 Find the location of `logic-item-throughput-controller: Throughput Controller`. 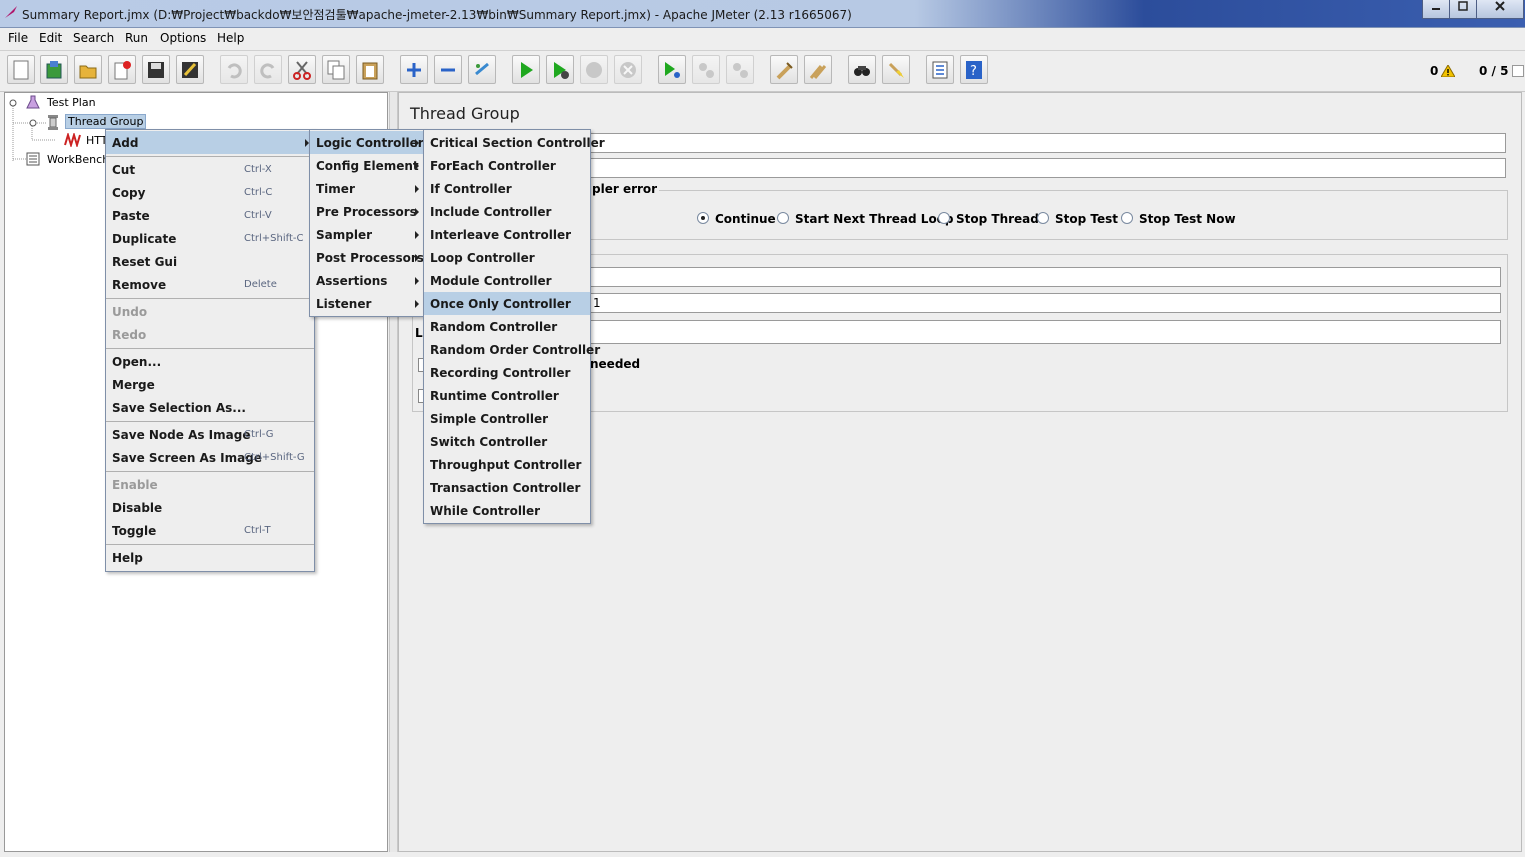

logic-item-throughput-controller: Throughput Controller is located at coordinates (507, 464).